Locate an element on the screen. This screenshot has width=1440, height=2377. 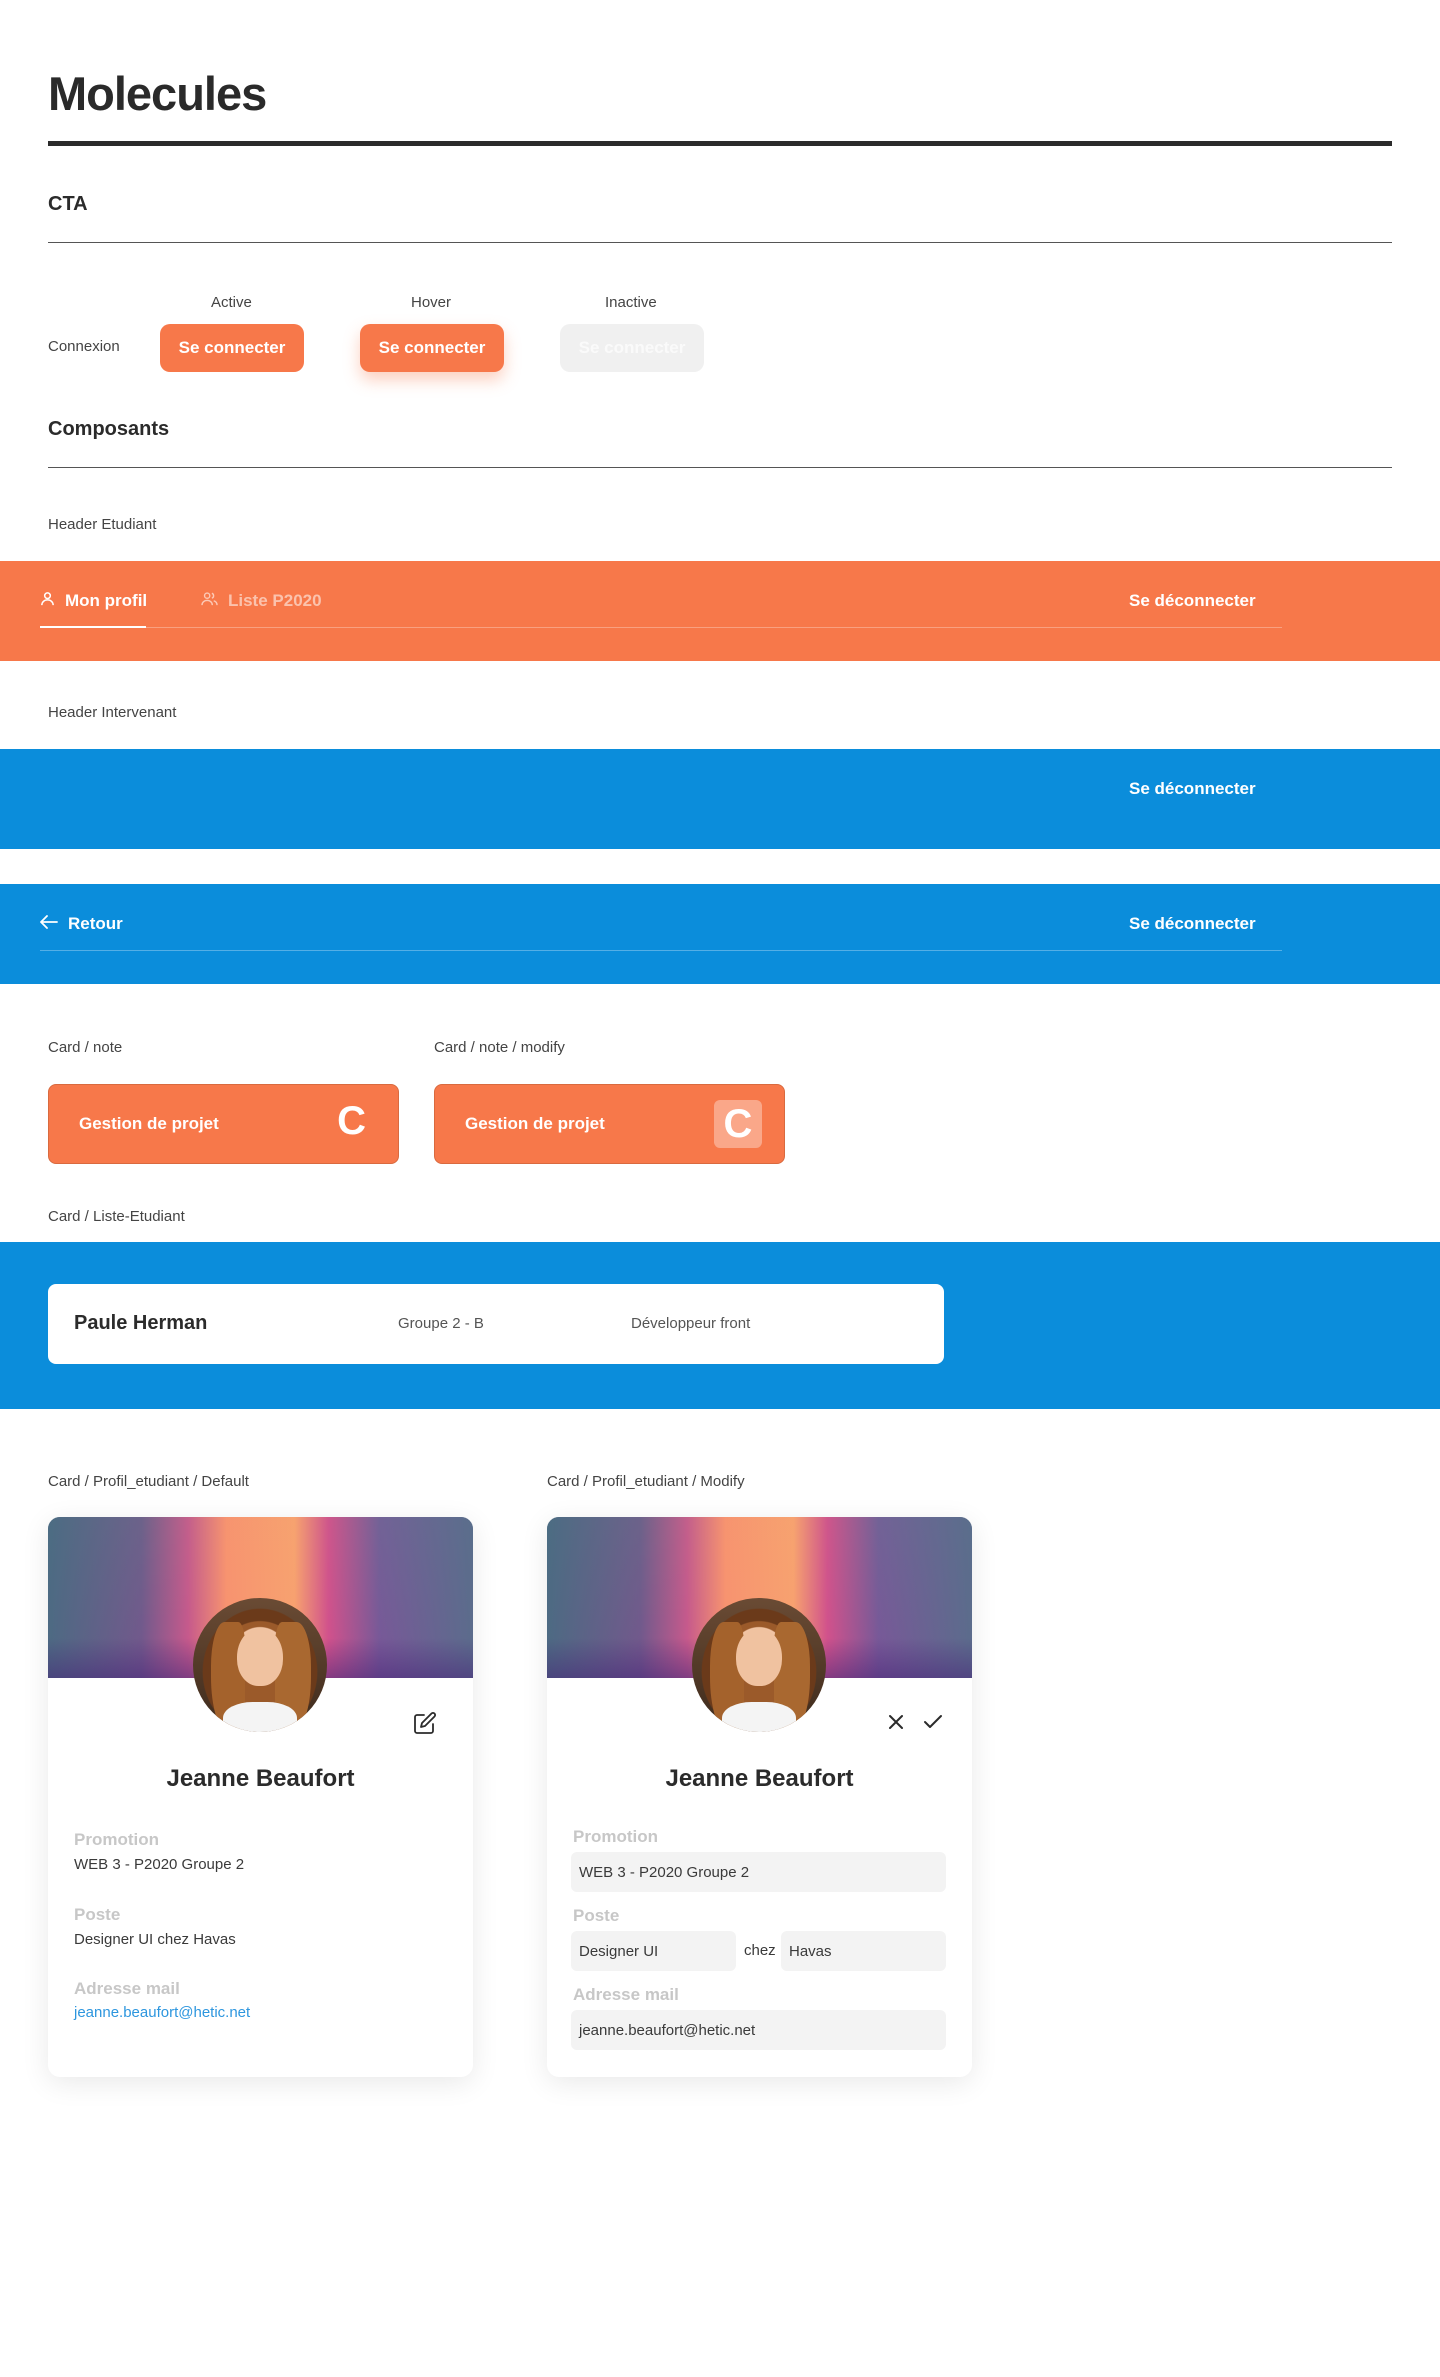
header-etudiant-baseline is located at coordinates (661, 627).